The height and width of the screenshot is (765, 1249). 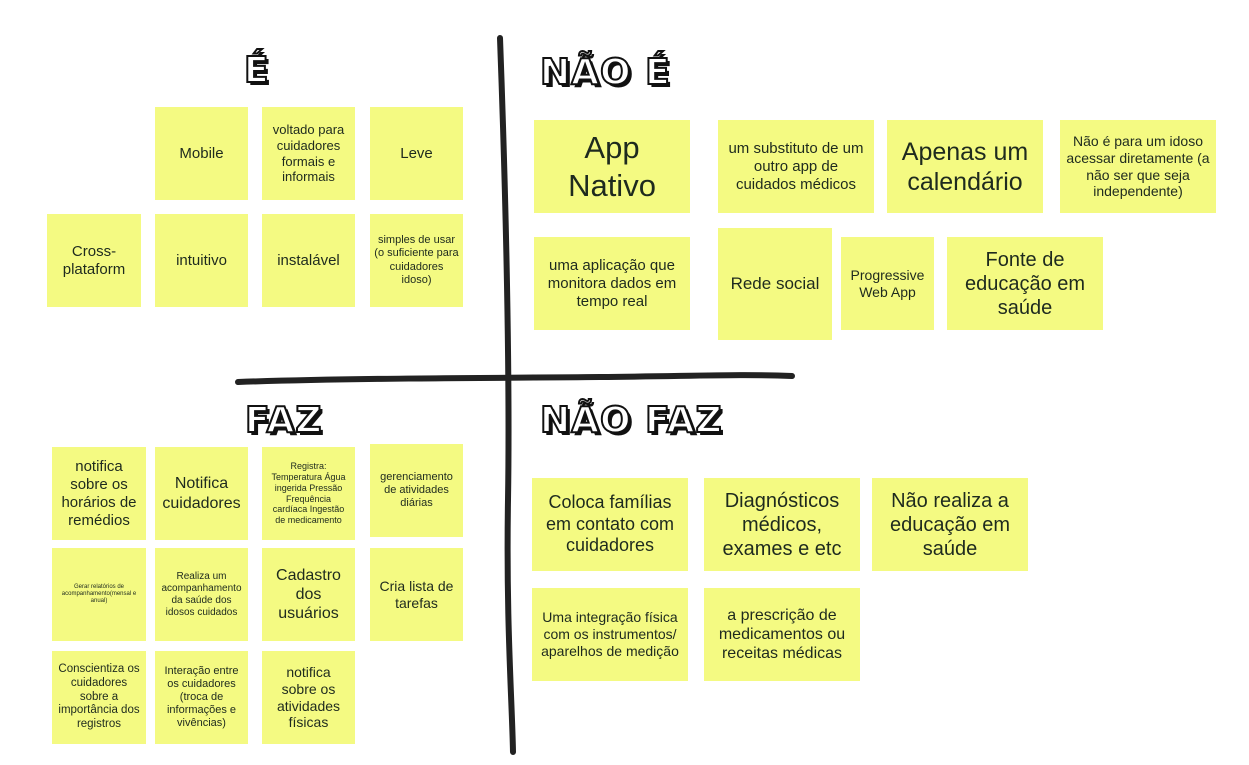 What do you see at coordinates (515, 378) in the screenshot?
I see `horizontal-divider` at bounding box center [515, 378].